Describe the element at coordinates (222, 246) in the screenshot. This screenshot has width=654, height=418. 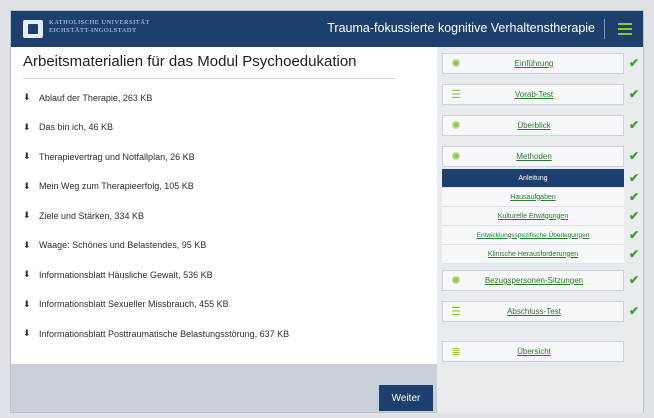
I see `download-item: ⬇ Waage: Schönes und Belastendes, 95 KB` at that location.